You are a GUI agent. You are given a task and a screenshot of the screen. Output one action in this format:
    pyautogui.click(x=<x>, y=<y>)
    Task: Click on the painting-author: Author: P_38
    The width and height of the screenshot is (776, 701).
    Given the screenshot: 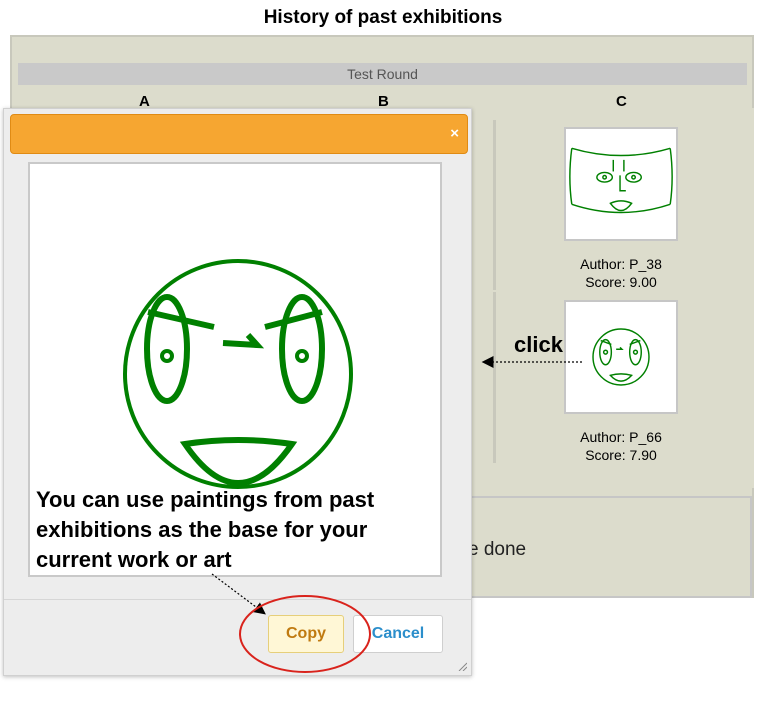 What is the action you would take?
    pyautogui.click(x=621, y=264)
    